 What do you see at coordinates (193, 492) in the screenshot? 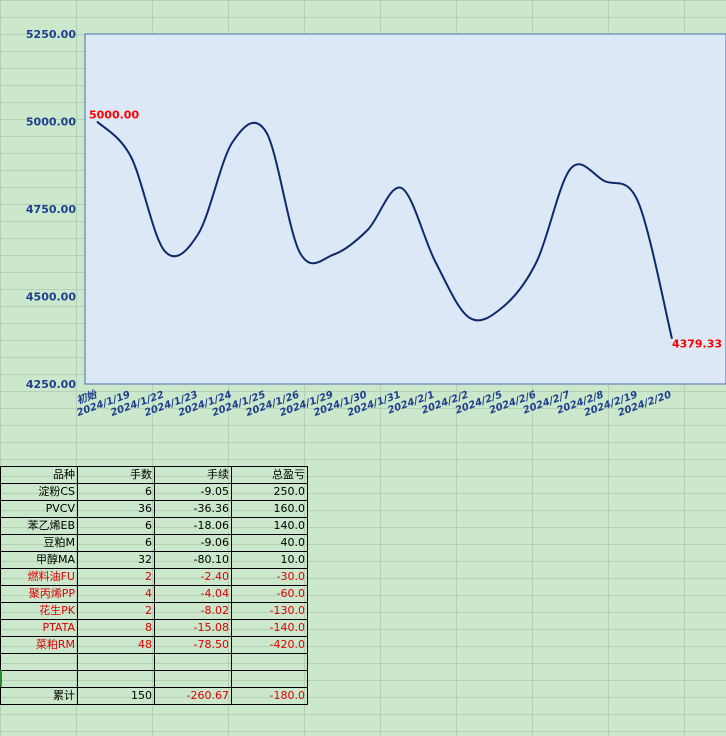
I see `cell-fee: -9.05` at bounding box center [193, 492].